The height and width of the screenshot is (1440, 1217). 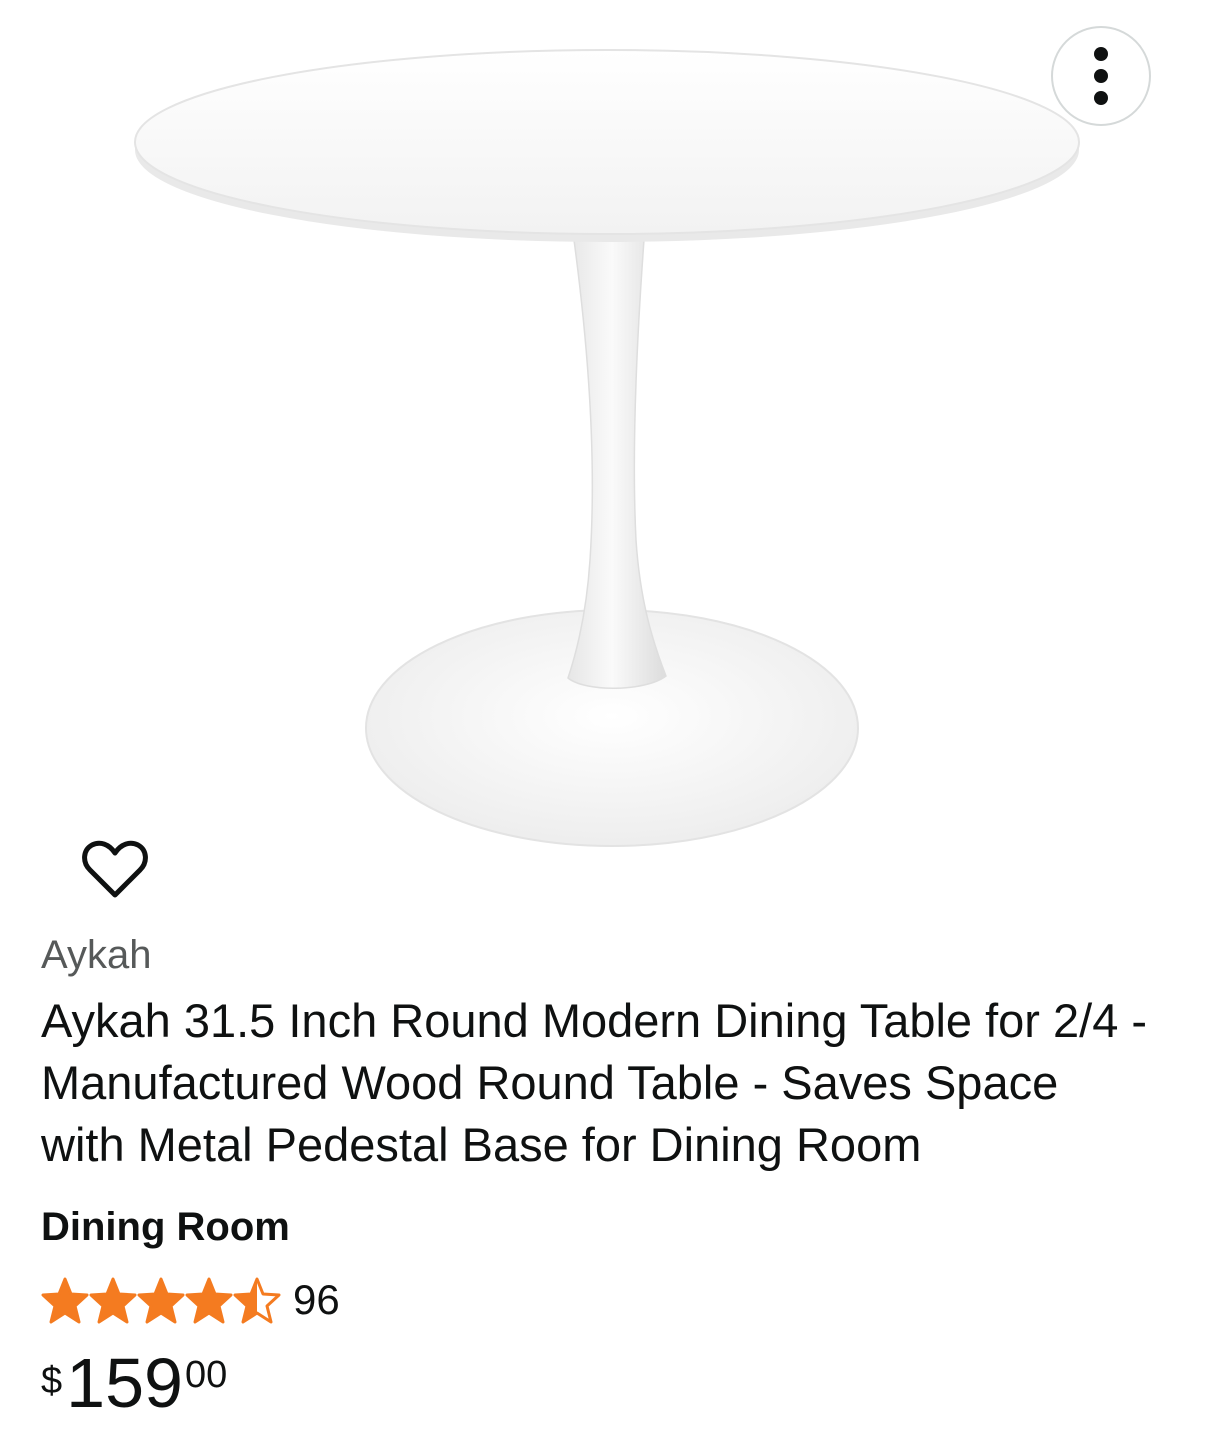 I want to click on star-rating, so click(x=161, y=1300).